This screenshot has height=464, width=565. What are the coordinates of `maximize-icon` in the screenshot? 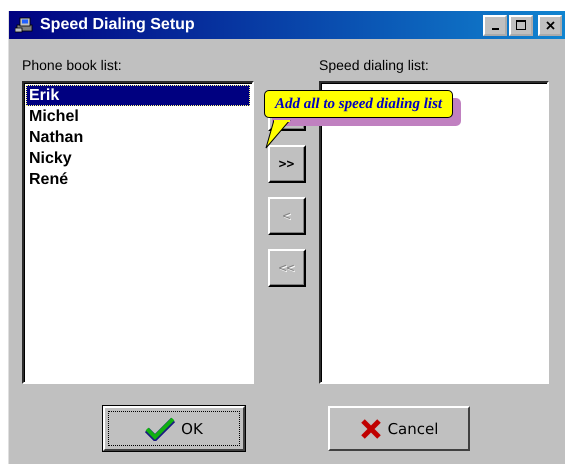 It's located at (521, 25).